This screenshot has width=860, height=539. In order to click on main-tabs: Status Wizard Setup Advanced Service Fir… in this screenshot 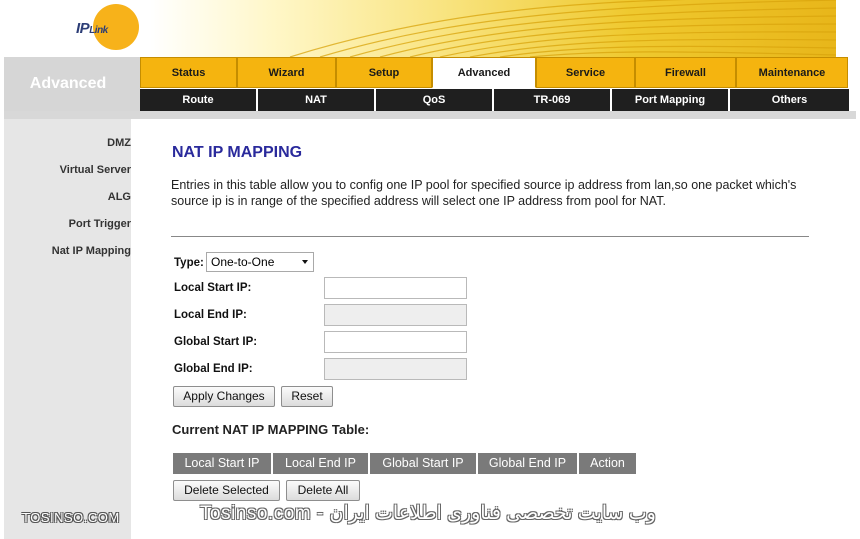, I will do `click(494, 73)`.